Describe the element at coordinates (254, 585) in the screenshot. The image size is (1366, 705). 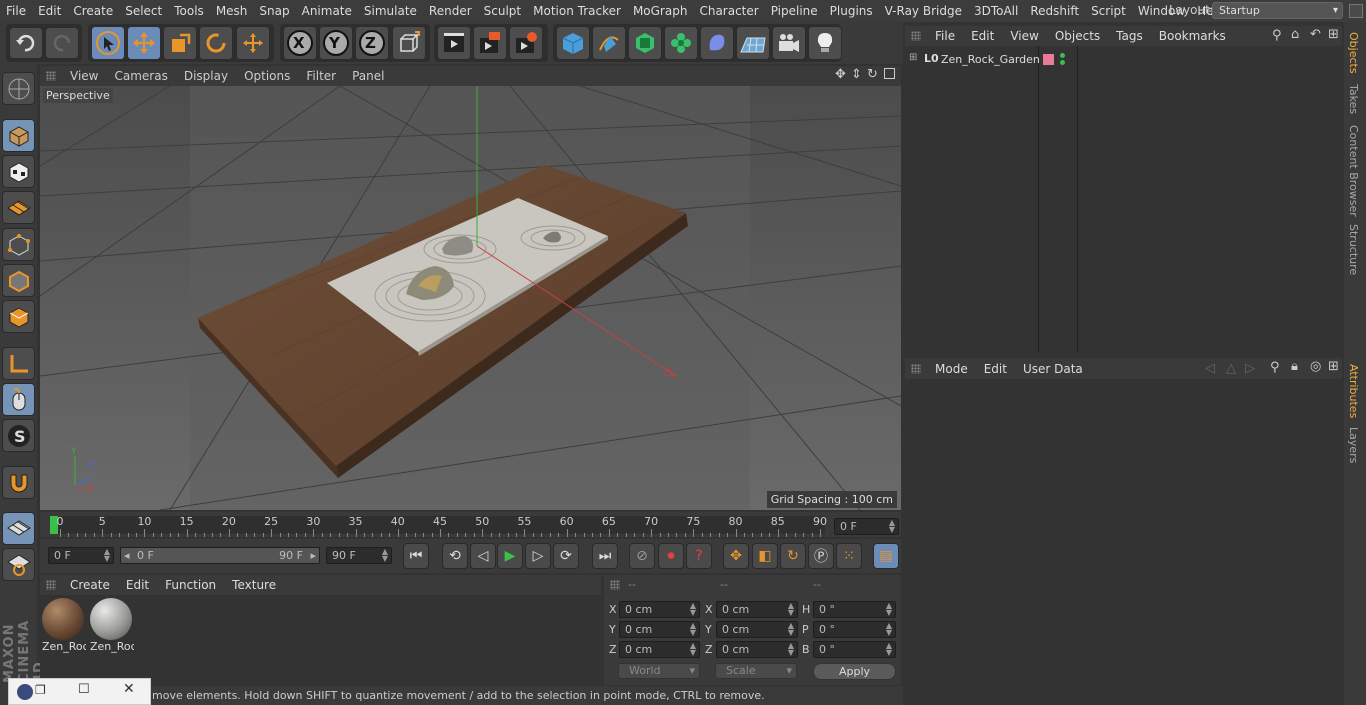
I see `material-menu-texture: Texture` at that location.